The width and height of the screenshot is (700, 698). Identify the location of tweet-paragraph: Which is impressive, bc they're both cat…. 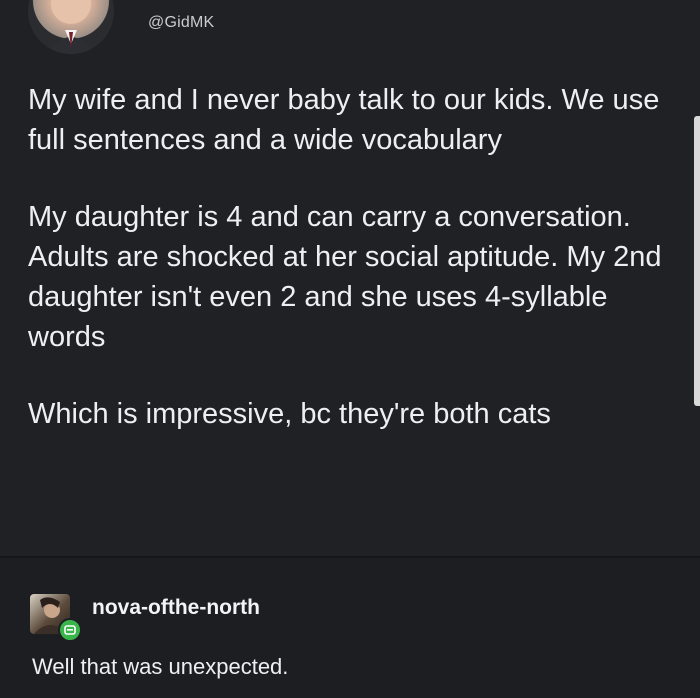
(289, 414).